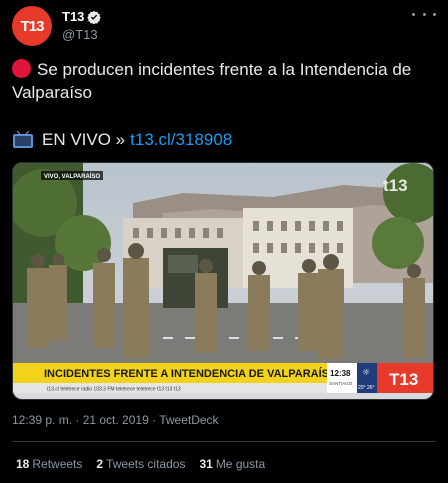 The width and height of the screenshot is (448, 483). I want to click on quotes-count: 2, so click(100, 464).